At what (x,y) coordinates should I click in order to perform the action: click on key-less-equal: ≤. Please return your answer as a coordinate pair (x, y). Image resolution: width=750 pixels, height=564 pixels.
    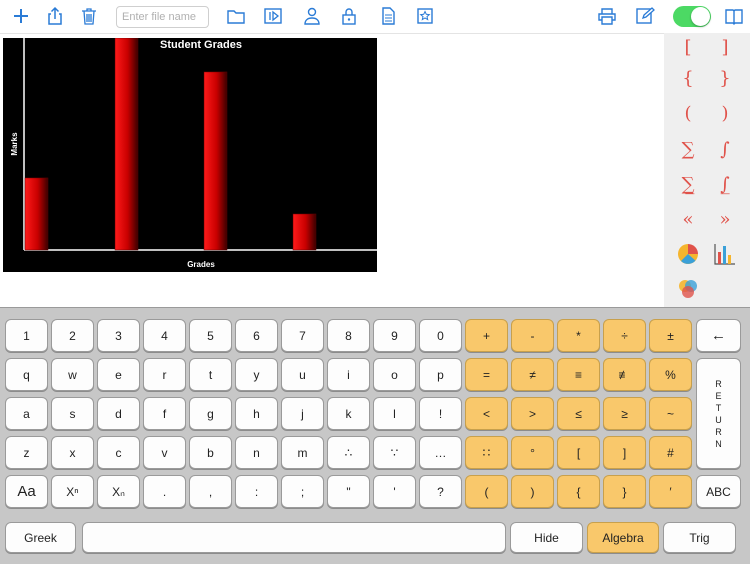
    Looking at the image, I should click on (578, 413).